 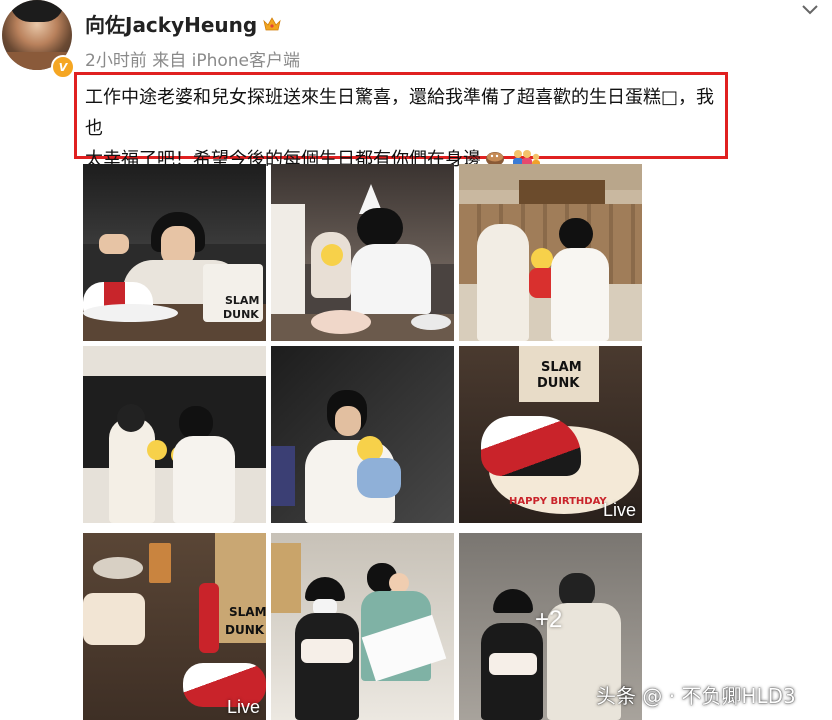 What do you see at coordinates (193, 61) in the screenshot?
I see `post-meta: 2小时前 来自 iPhone客户端` at bounding box center [193, 61].